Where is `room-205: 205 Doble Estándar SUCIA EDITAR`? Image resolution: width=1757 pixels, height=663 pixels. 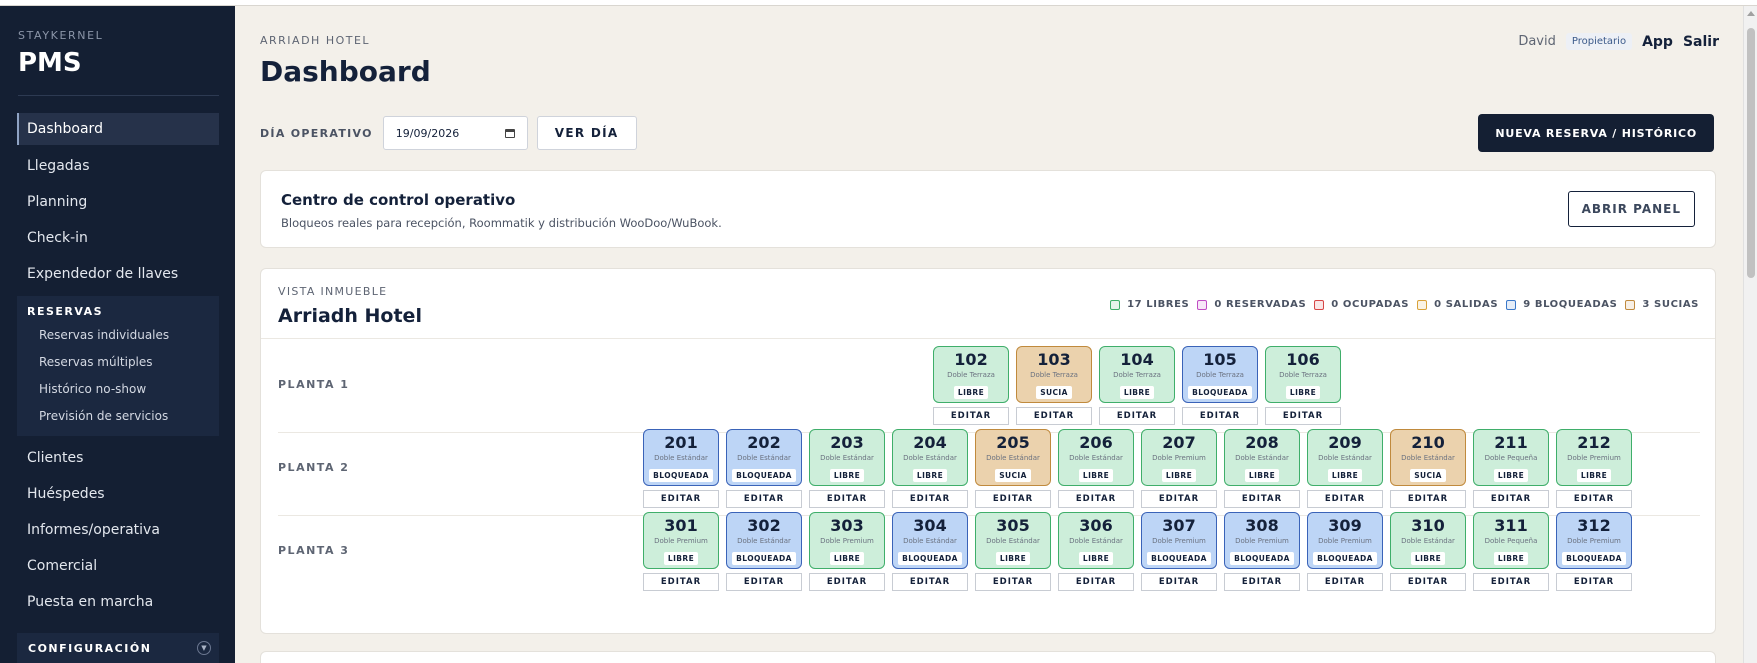 room-205: 205 Doble Estándar SUCIA EDITAR is located at coordinates (1013, 468).